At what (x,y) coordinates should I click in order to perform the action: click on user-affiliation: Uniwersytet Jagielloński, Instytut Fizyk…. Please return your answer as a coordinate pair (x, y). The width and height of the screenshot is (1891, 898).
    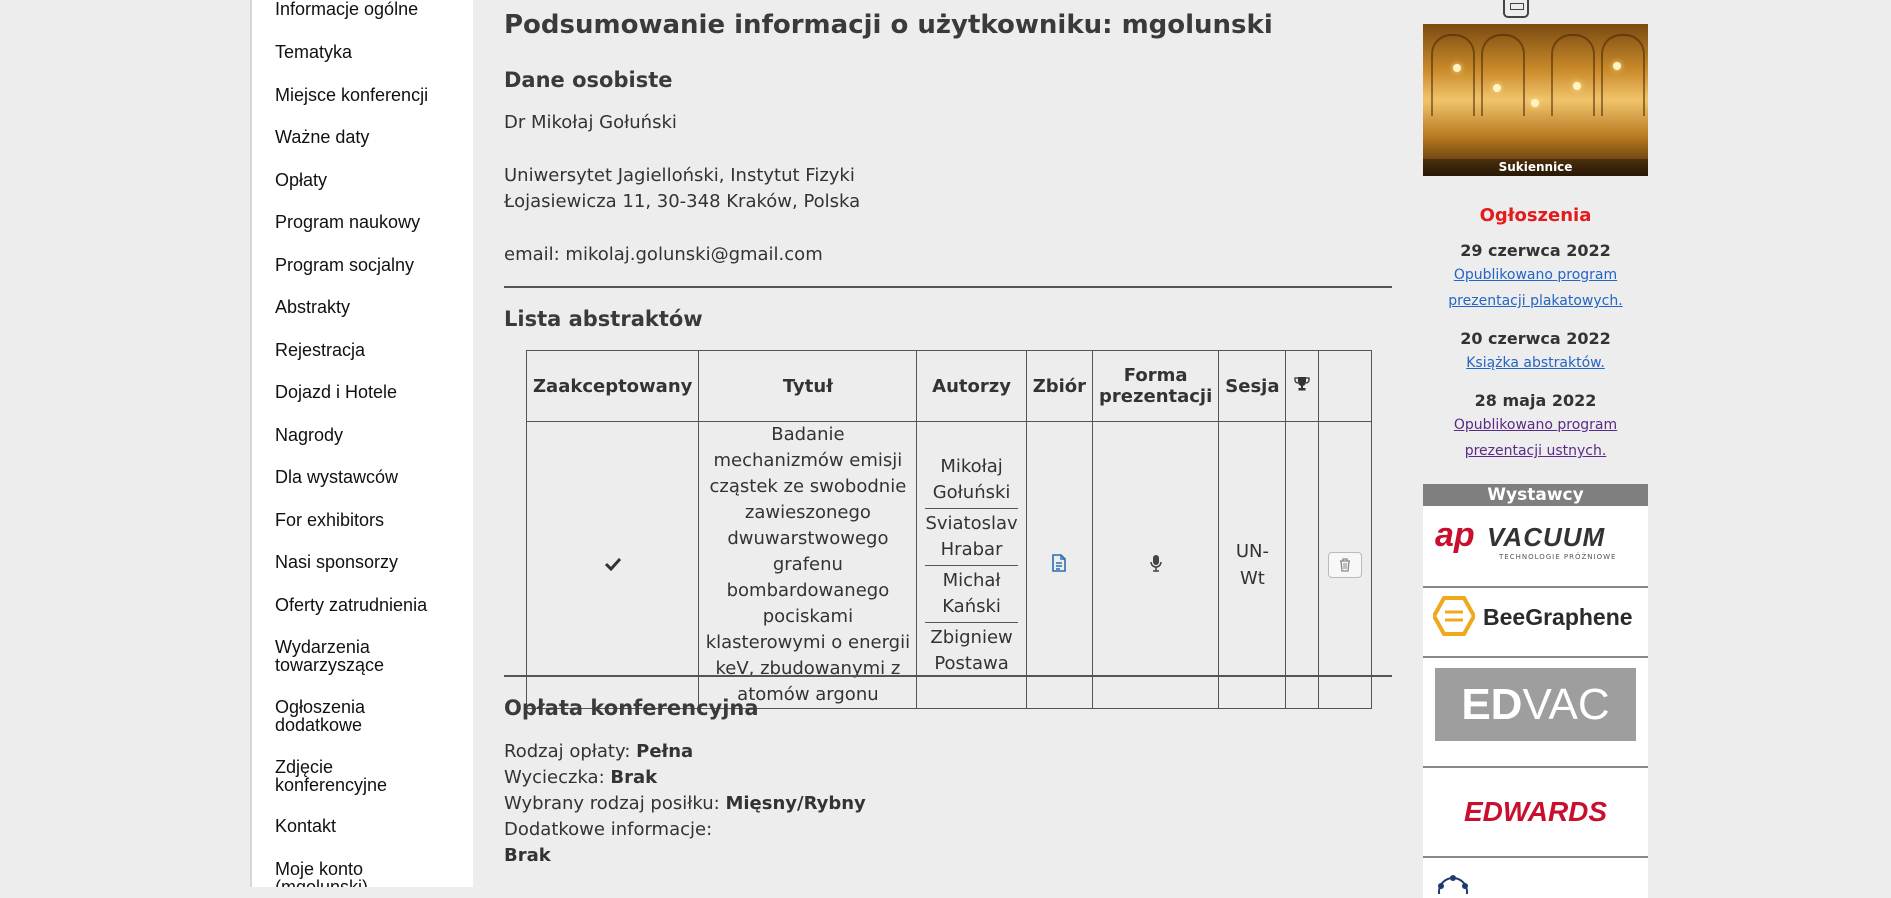
    Looking at the image, I should click on (679, 175).